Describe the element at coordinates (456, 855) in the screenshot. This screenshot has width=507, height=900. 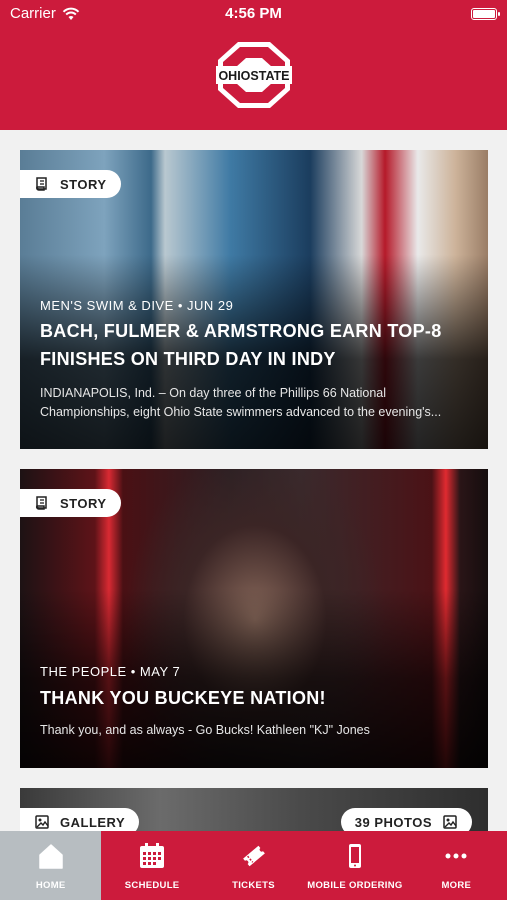
I see `more-dots-icon` at that location.